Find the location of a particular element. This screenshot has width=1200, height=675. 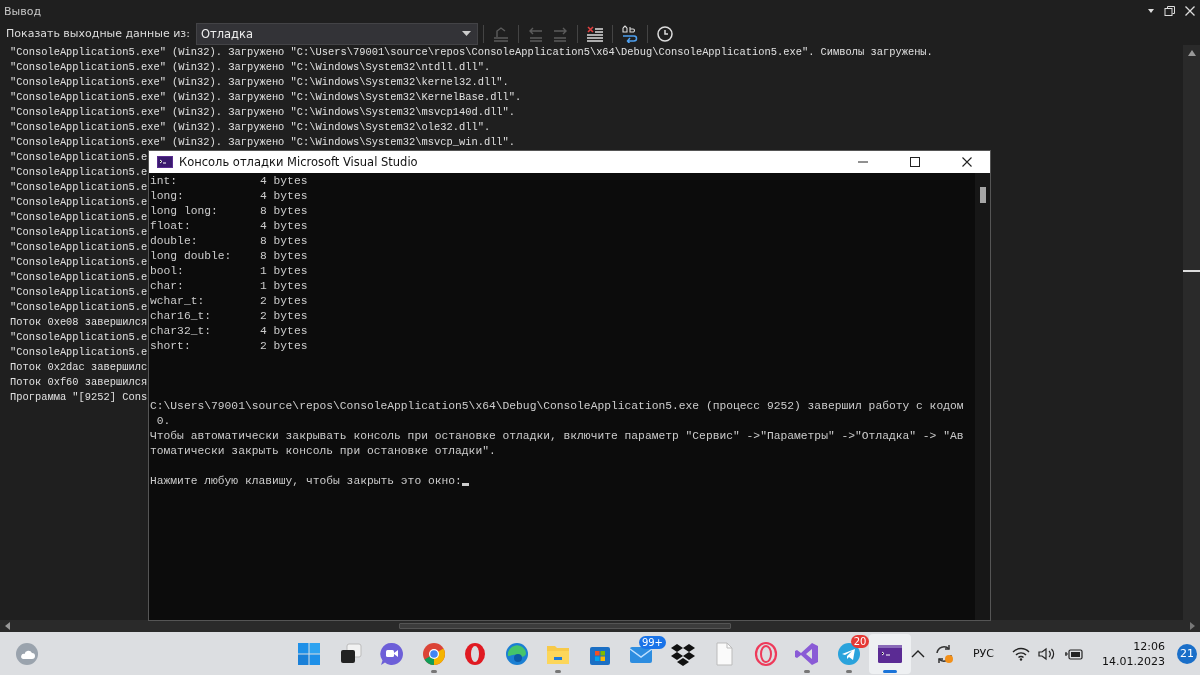

output-line: "ConsoleApplication5.exe" (Win32). Загружено "C:\Windows\System32\KernelBase.dll". is located at coordinates (266, 97).